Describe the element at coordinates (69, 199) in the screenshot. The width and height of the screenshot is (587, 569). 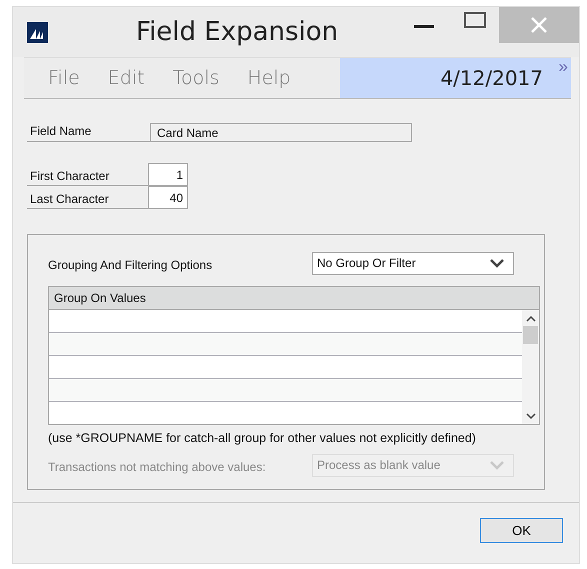
I see `field-label: Last Character` at that location.